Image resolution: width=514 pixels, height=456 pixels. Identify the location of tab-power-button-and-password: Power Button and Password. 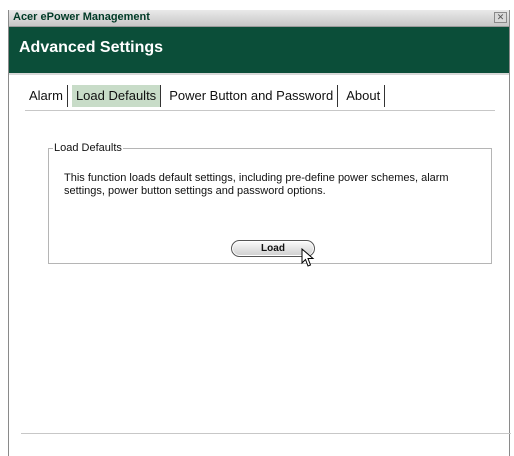
(252, 96).